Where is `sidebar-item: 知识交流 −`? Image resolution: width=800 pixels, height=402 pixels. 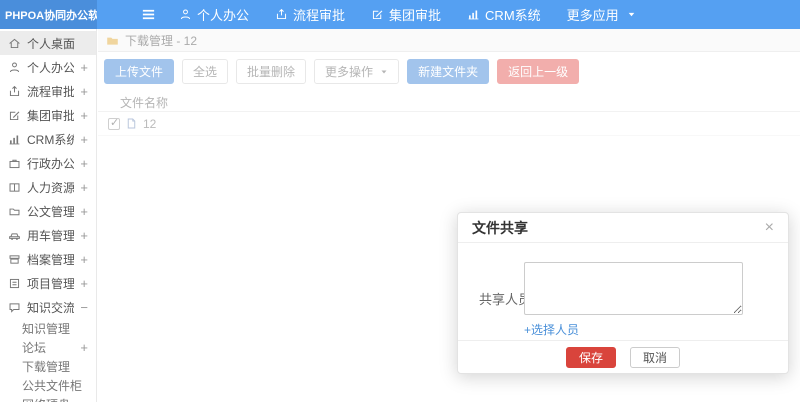 sidebar-item: 知识交流 − is located at coordinates (48, 307).